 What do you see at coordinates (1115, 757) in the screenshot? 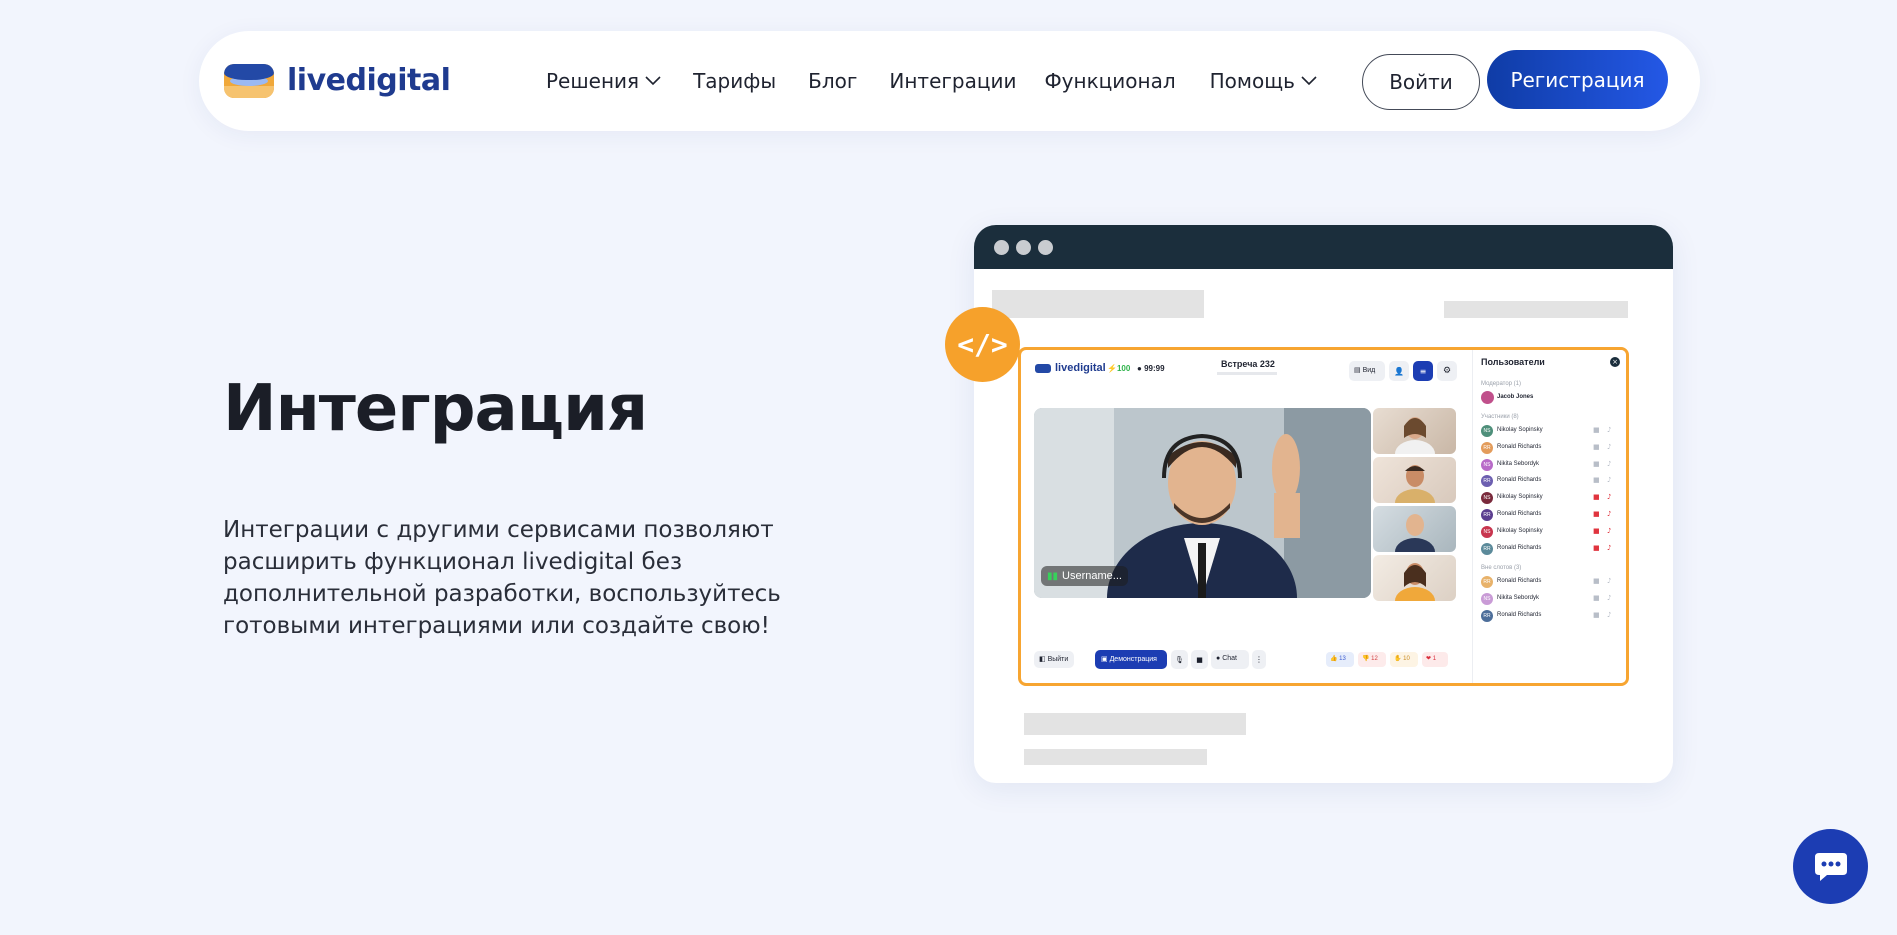
I see `placeholder-bar` at bounding box center [1115, 757].